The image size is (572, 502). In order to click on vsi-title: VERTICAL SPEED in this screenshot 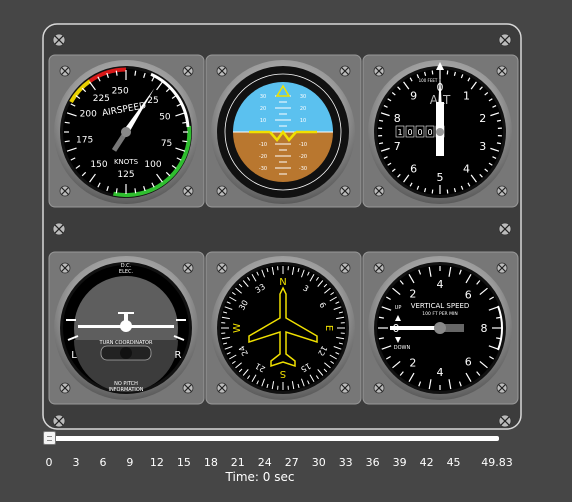, I will do `click(440, 306)`.